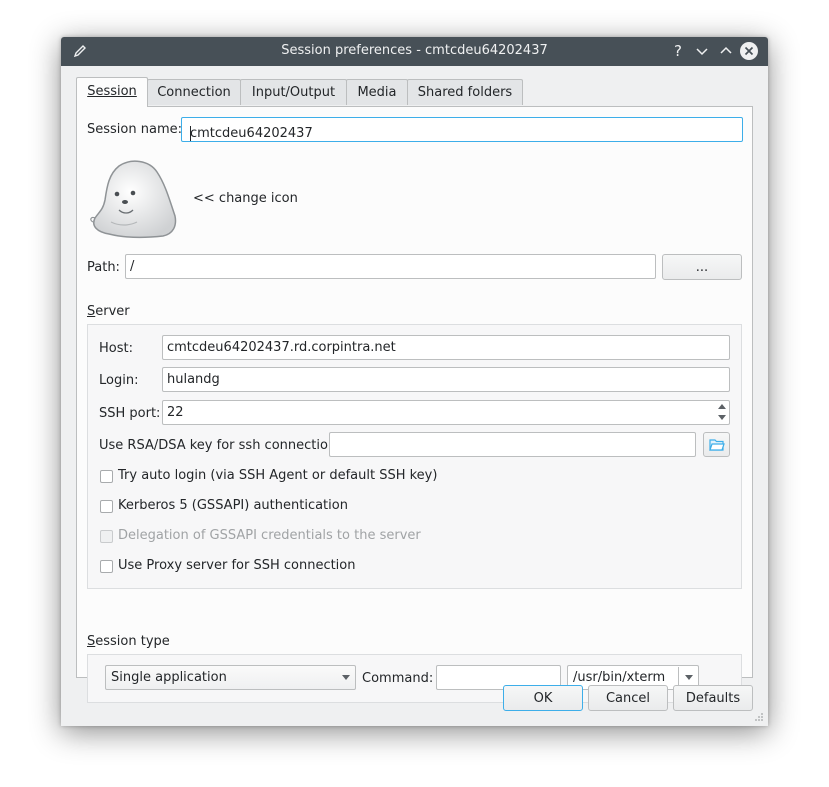 Image resolution: width=829 pixels, height=787 pixels. What do you see at coordinates (106, 476) in the screenshot?
I see `auto-login-checkbox` at bounding box center [106, 476].